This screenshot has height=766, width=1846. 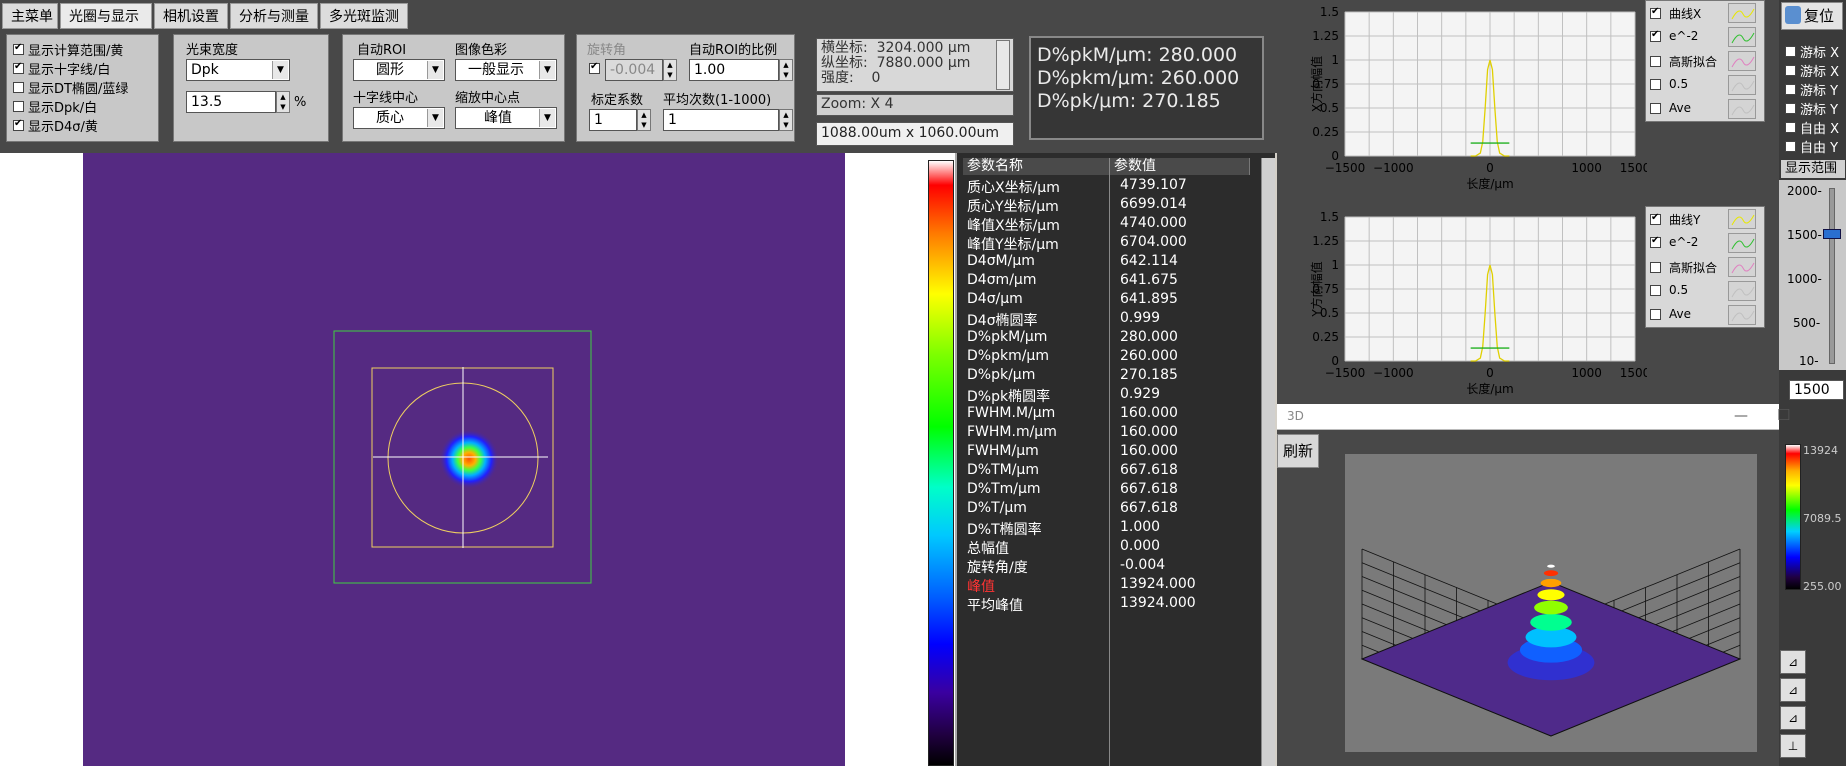 I want to click on range-slider-thumb, so click(x=1832, y=234).